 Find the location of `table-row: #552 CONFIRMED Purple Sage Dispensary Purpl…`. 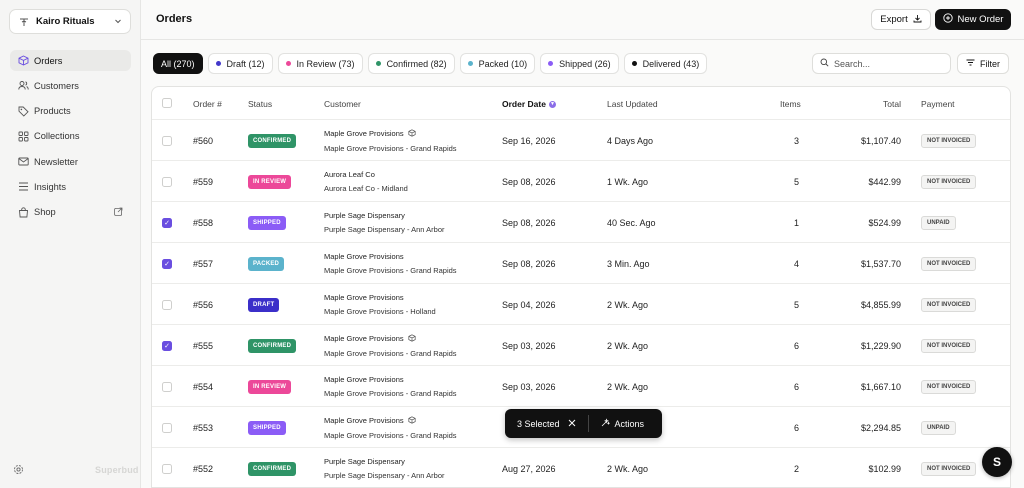

table-row: #552 CONFIRMED Purple Sage Dispensary Purpl… is located at coordinates (581, 467).